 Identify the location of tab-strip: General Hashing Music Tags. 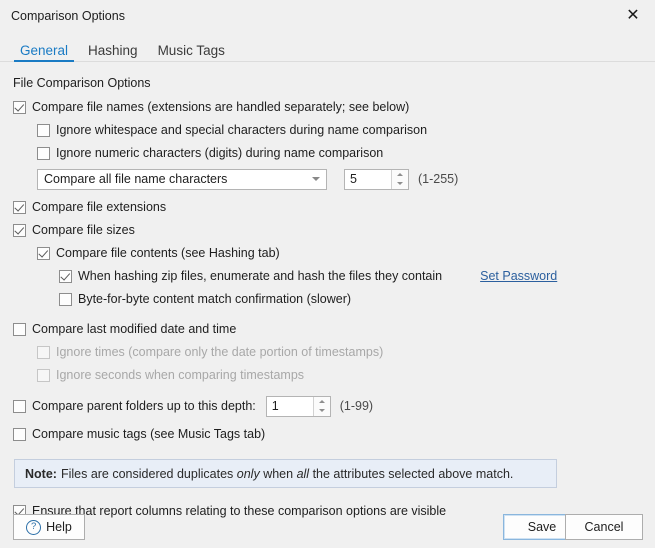
(327, 47).